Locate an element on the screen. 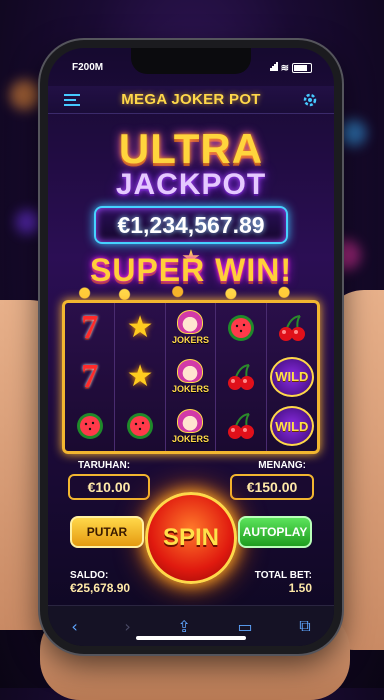 The height and width of the screenshot is (700, 384). wifi-icon: ≋ is located at coordinates (284, 68).